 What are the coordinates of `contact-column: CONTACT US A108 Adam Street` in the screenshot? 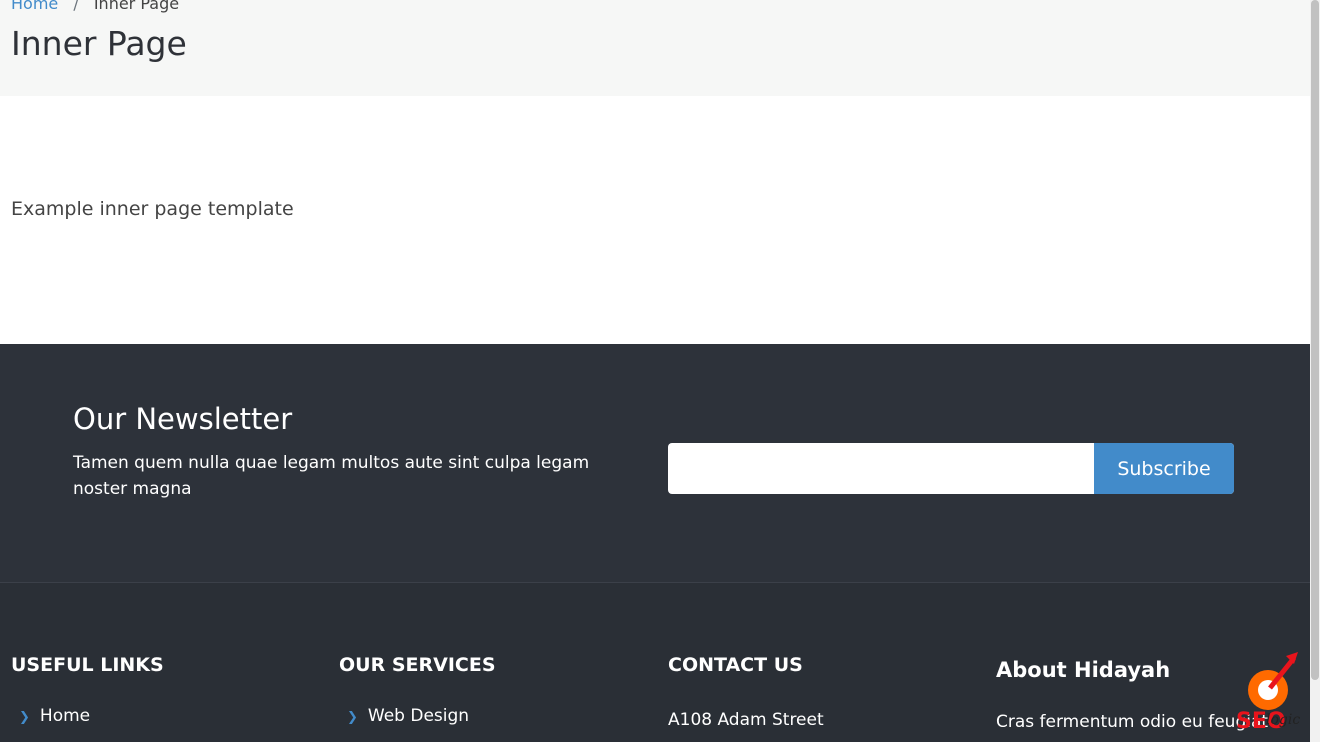 It's located at (746, 692).